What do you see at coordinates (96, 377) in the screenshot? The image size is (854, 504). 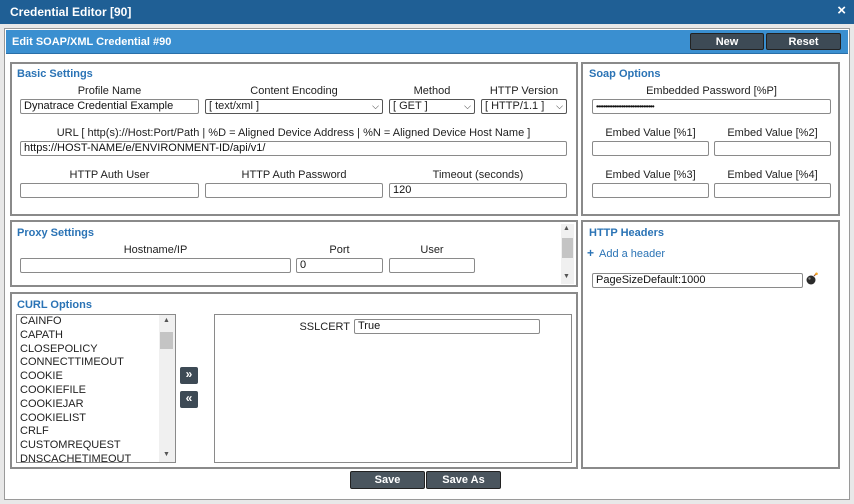 I see `list-item: COOKIE` at bounding box center [96, 377].